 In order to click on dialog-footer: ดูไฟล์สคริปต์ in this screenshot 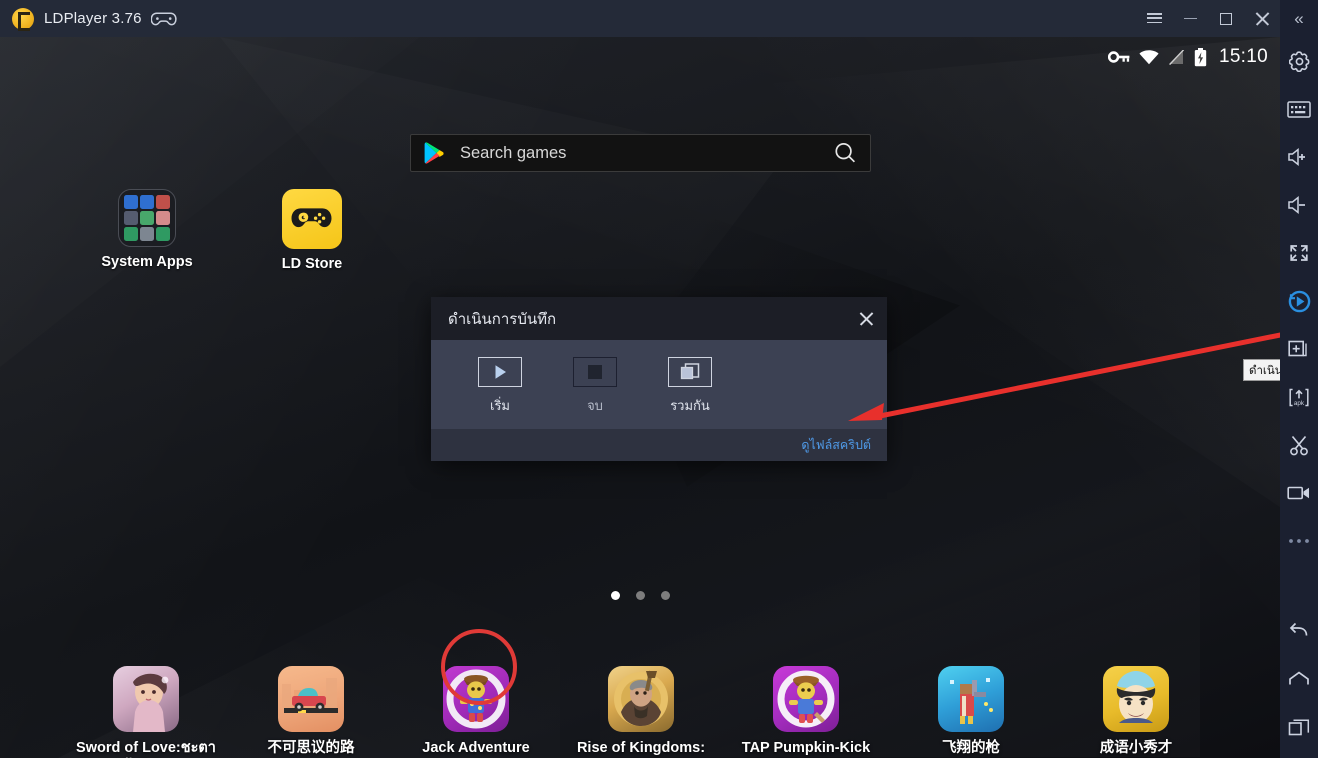, I will do `click(659, 445)`.